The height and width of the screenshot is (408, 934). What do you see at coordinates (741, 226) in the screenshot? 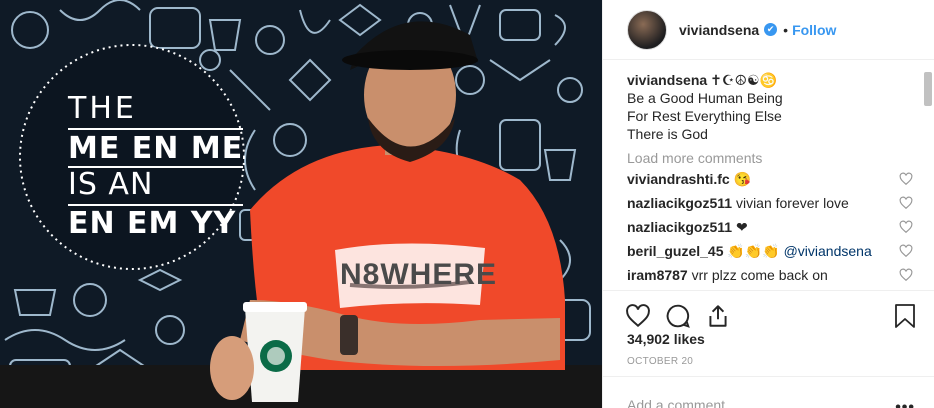
I see `comment-text: ❤` at bounding box center [741, 226].